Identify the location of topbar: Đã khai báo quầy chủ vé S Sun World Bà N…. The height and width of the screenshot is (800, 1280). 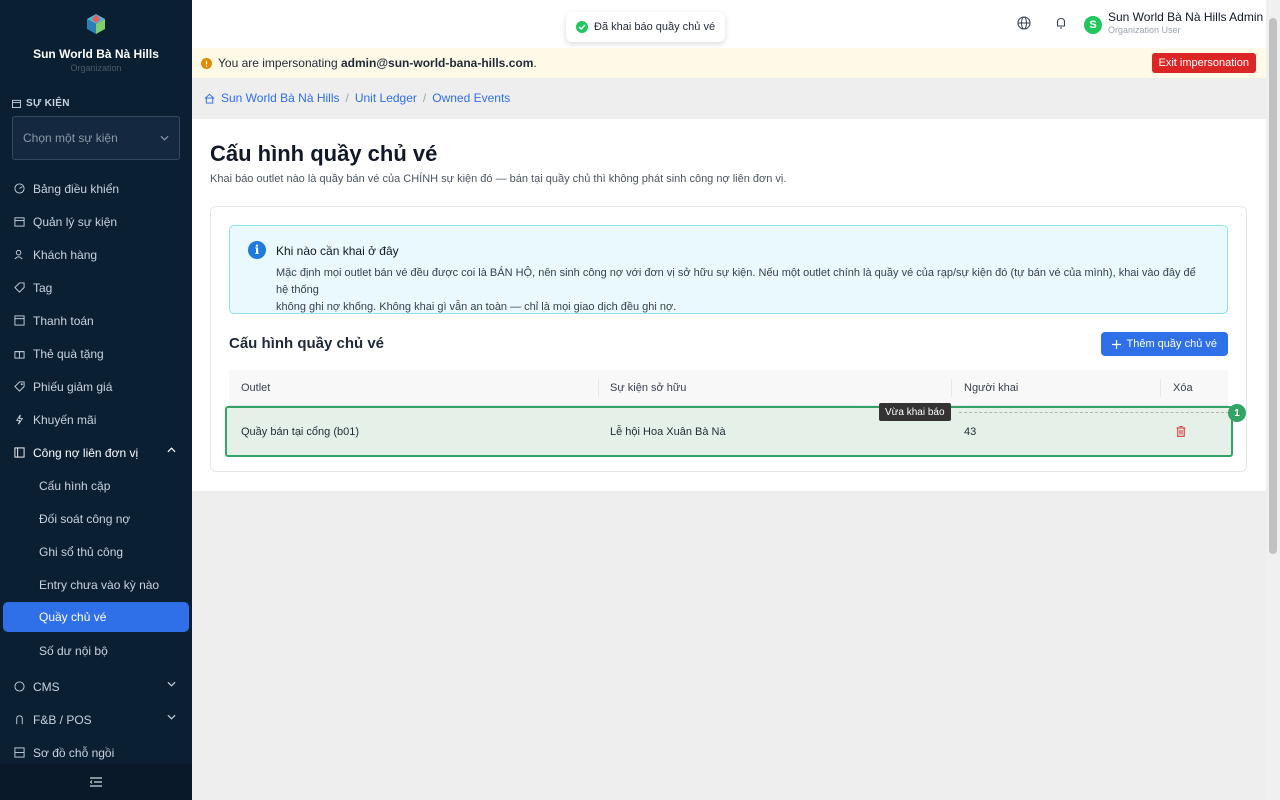
(729, 24).